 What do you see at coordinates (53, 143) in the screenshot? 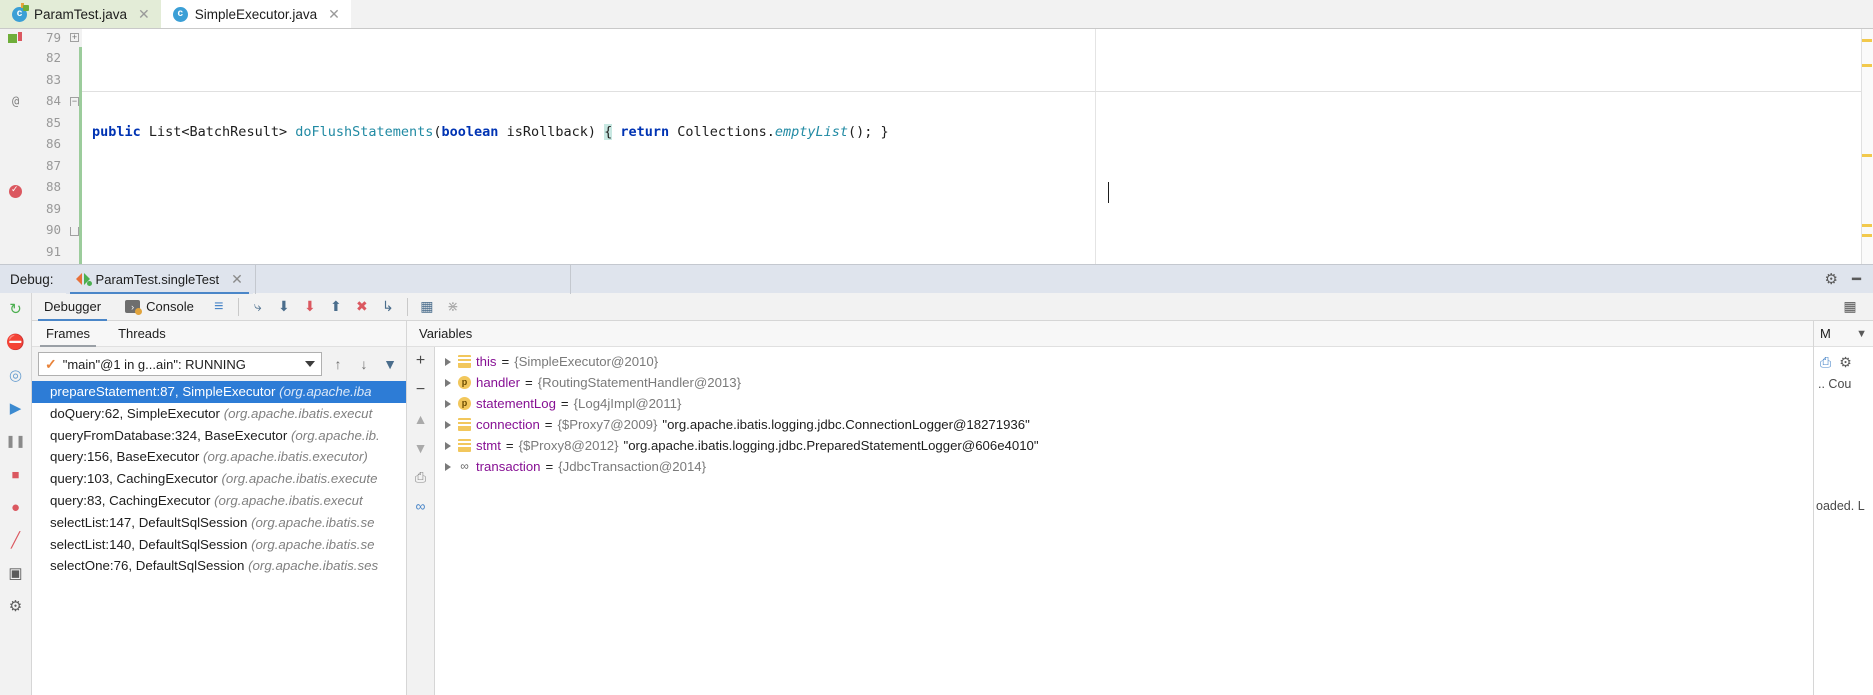
I see `line-number: 86` at bounding box center [53, 143].